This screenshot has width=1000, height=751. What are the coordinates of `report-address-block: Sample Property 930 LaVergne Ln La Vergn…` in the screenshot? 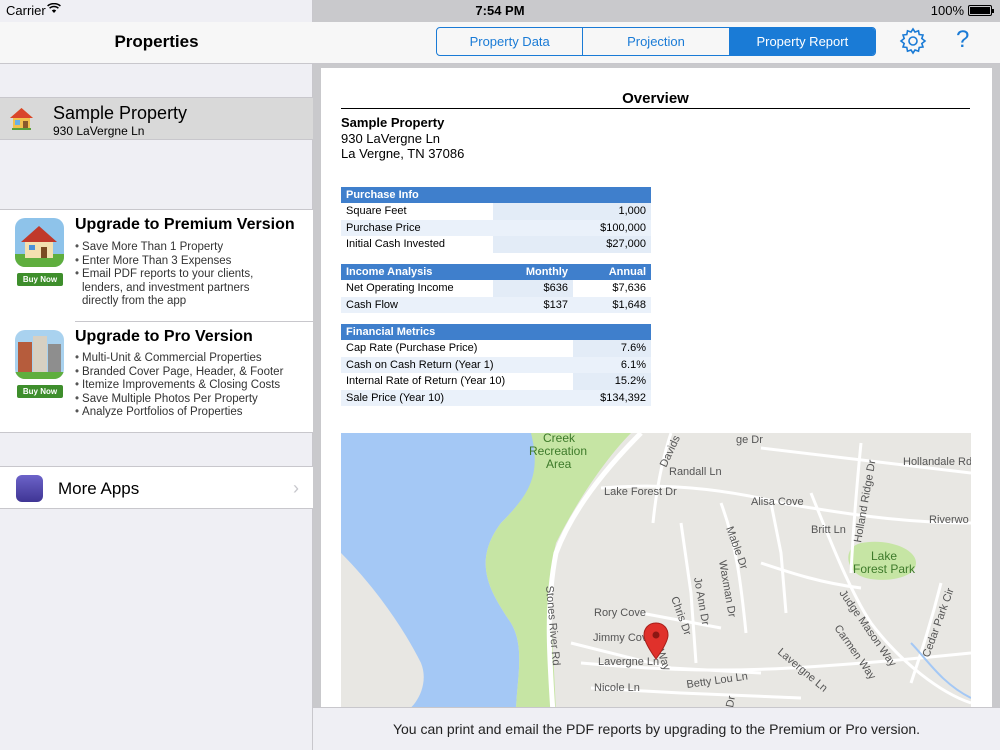 It's located at (402, 138).